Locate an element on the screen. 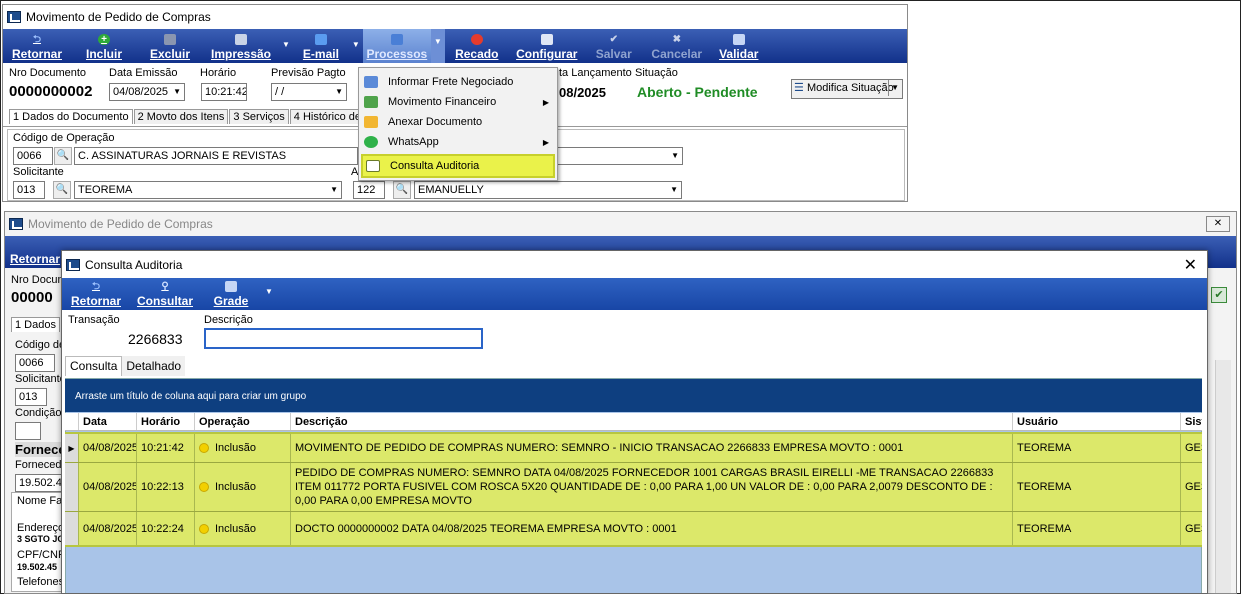 This screenshot has height=594, width=1241. descricao-input is located at coordinates (343, 338).